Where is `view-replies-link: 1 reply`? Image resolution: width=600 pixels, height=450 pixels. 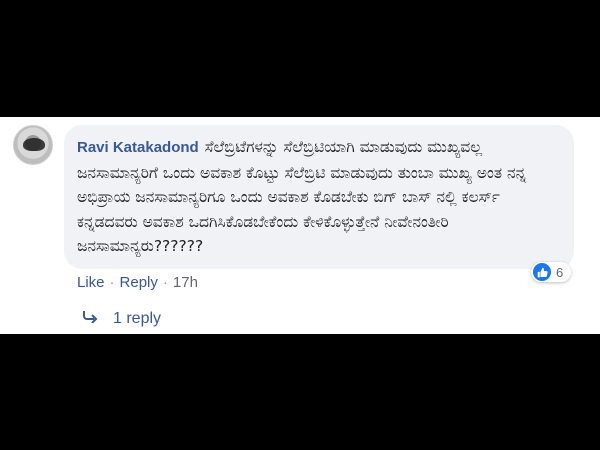 view-replies-link: 1 reply is located at coordinates (122, 319).